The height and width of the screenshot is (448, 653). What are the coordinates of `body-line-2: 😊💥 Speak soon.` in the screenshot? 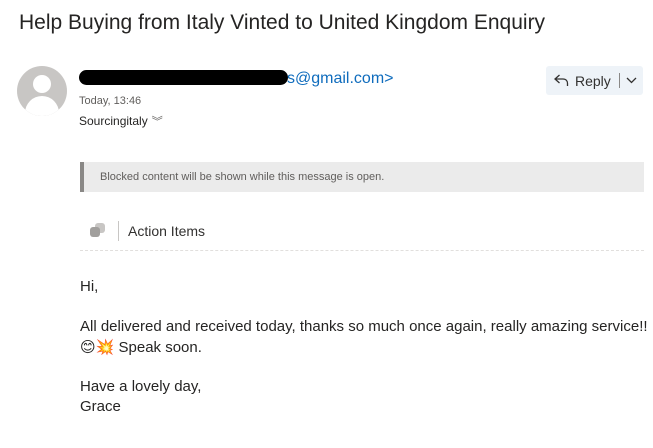 It's located at (141, 347).